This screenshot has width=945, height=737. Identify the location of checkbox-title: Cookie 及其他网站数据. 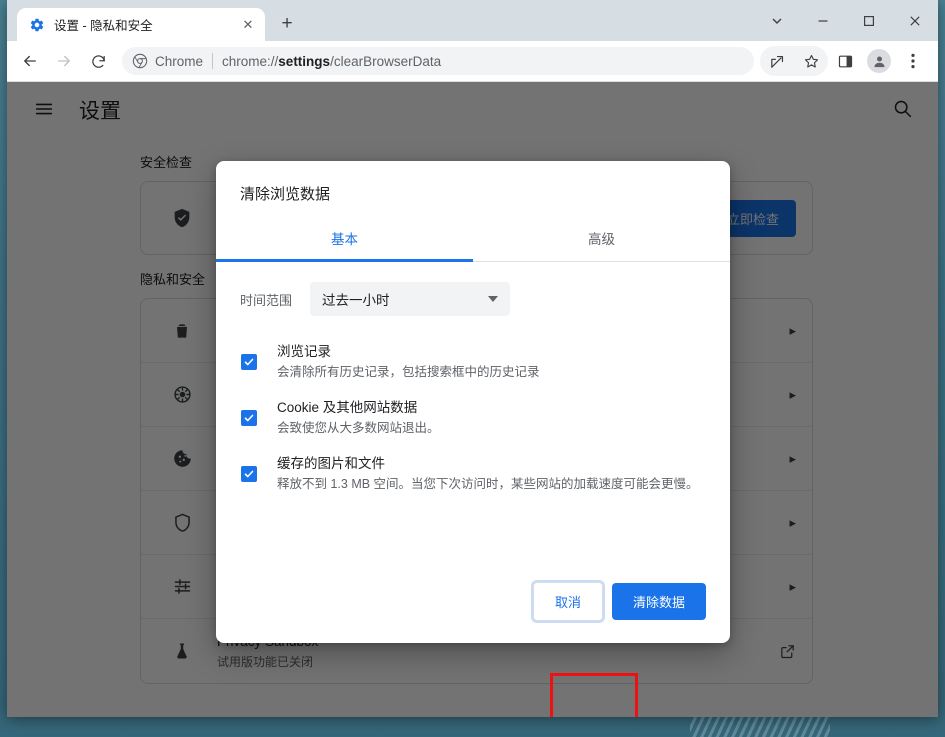
(347, 407).